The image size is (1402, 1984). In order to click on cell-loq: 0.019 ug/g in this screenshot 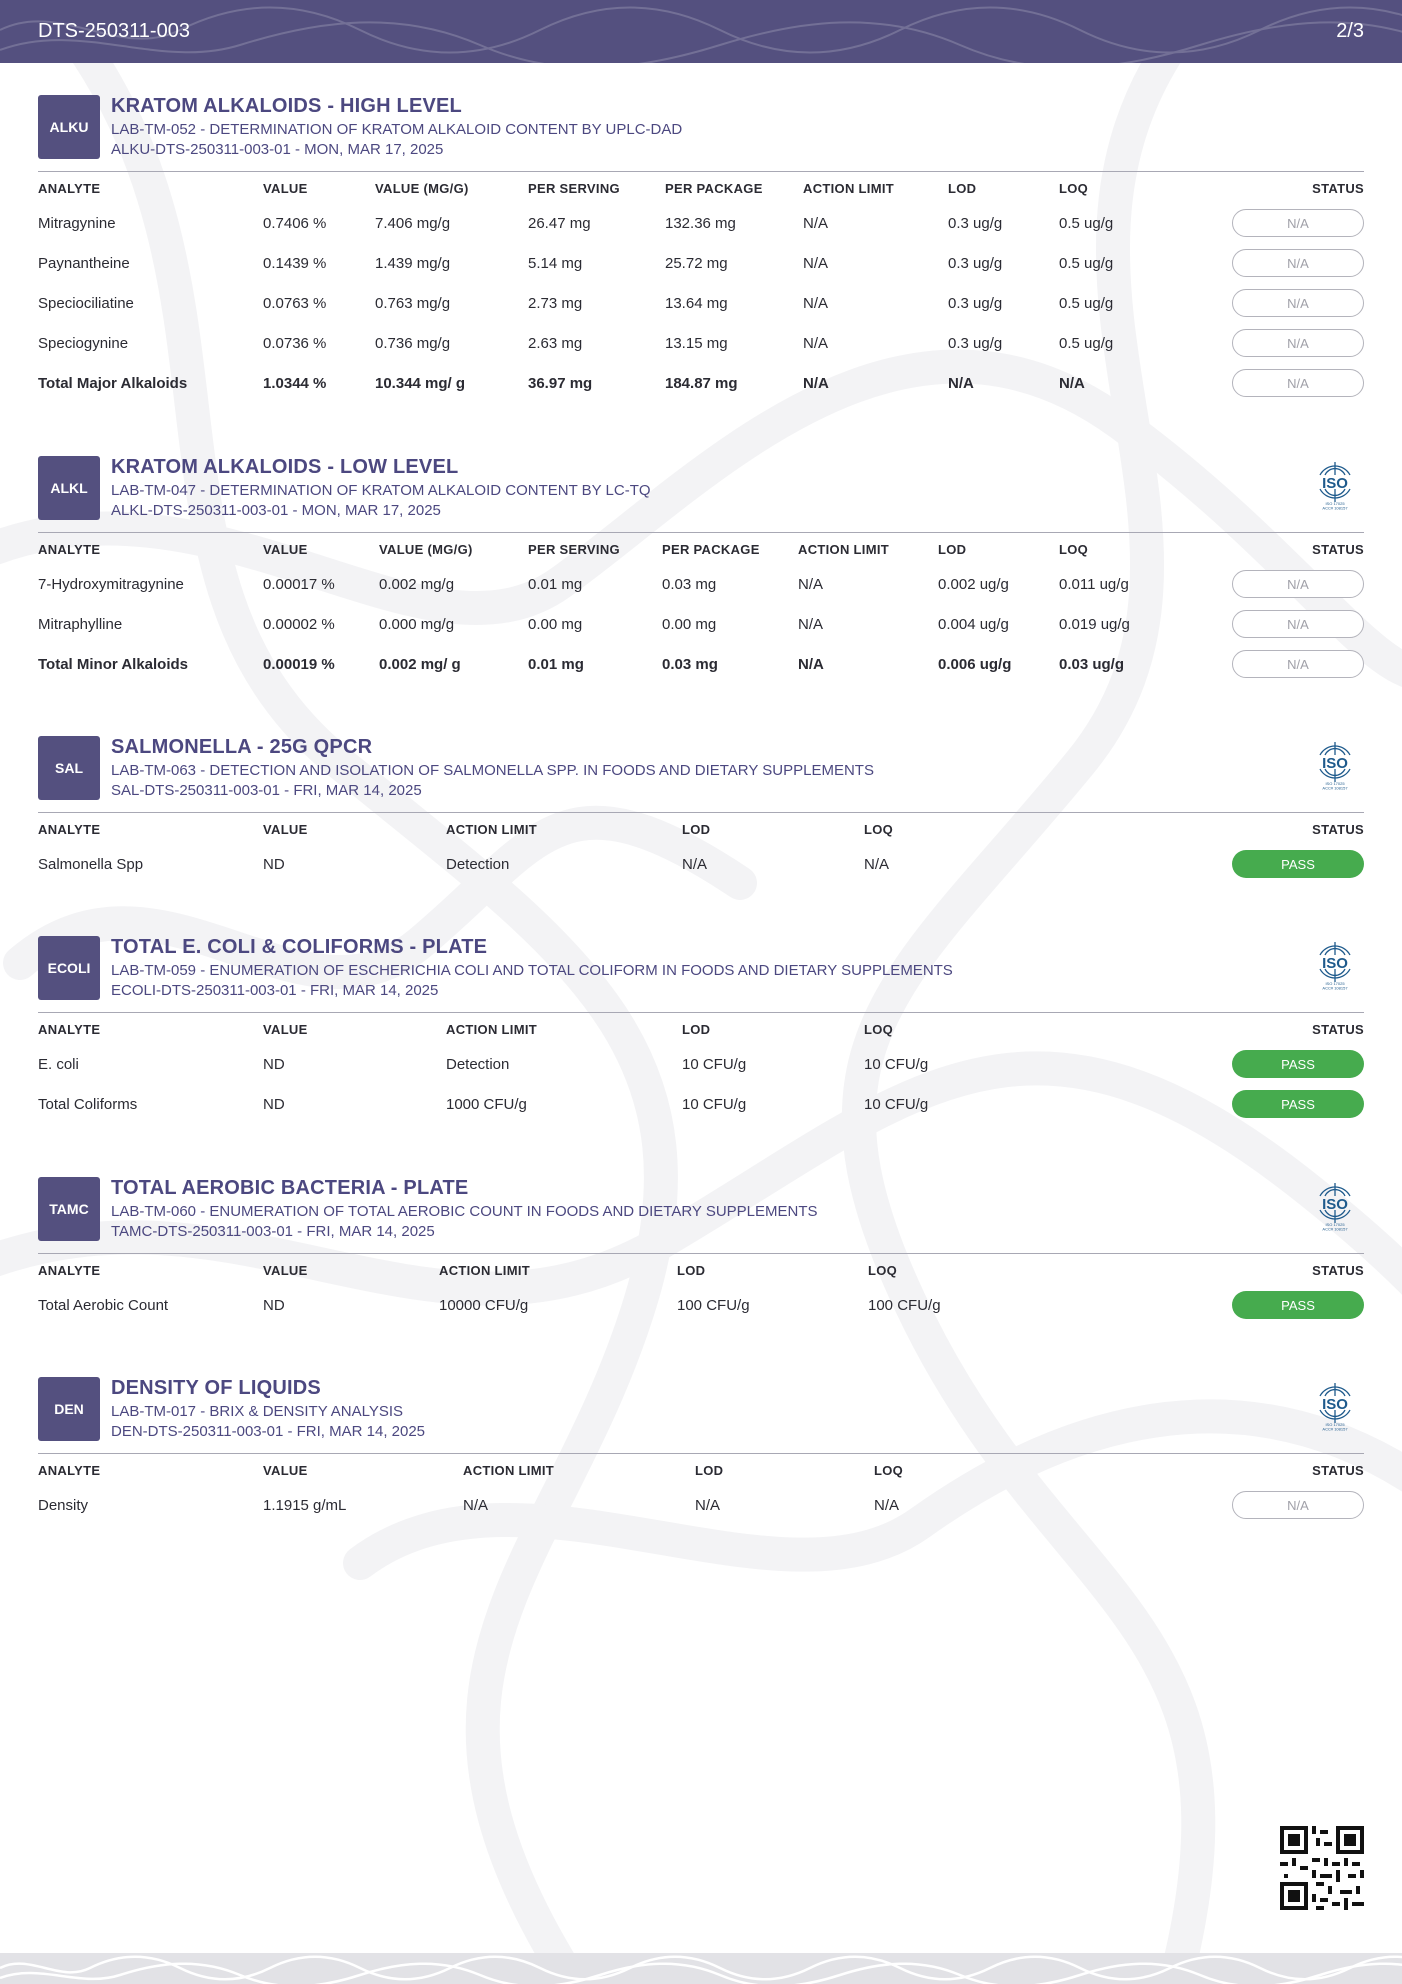, I will do `click(1094, 624)`.